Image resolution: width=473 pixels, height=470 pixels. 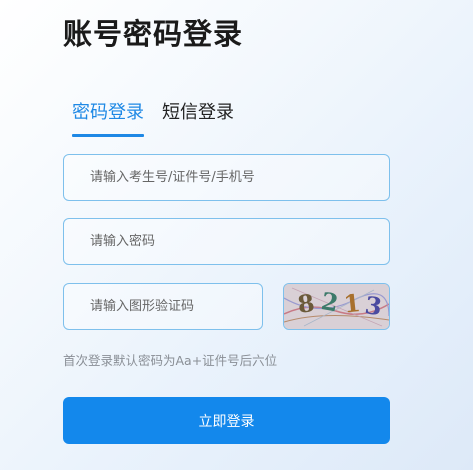 What do you see at coordinates (108, 135) in the screenshot?
I see `active-tab-indicator` at bounding box center [108, 135].